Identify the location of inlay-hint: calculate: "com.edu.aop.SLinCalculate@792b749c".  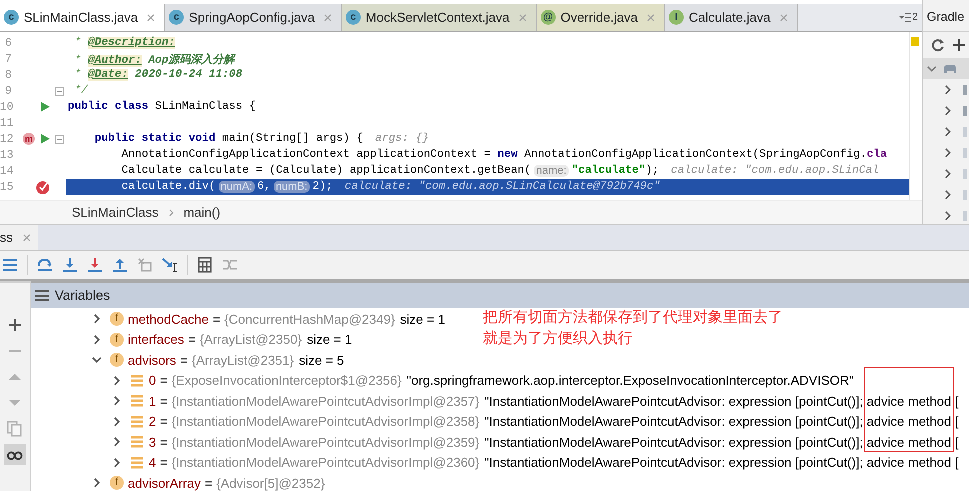
(502, 187).